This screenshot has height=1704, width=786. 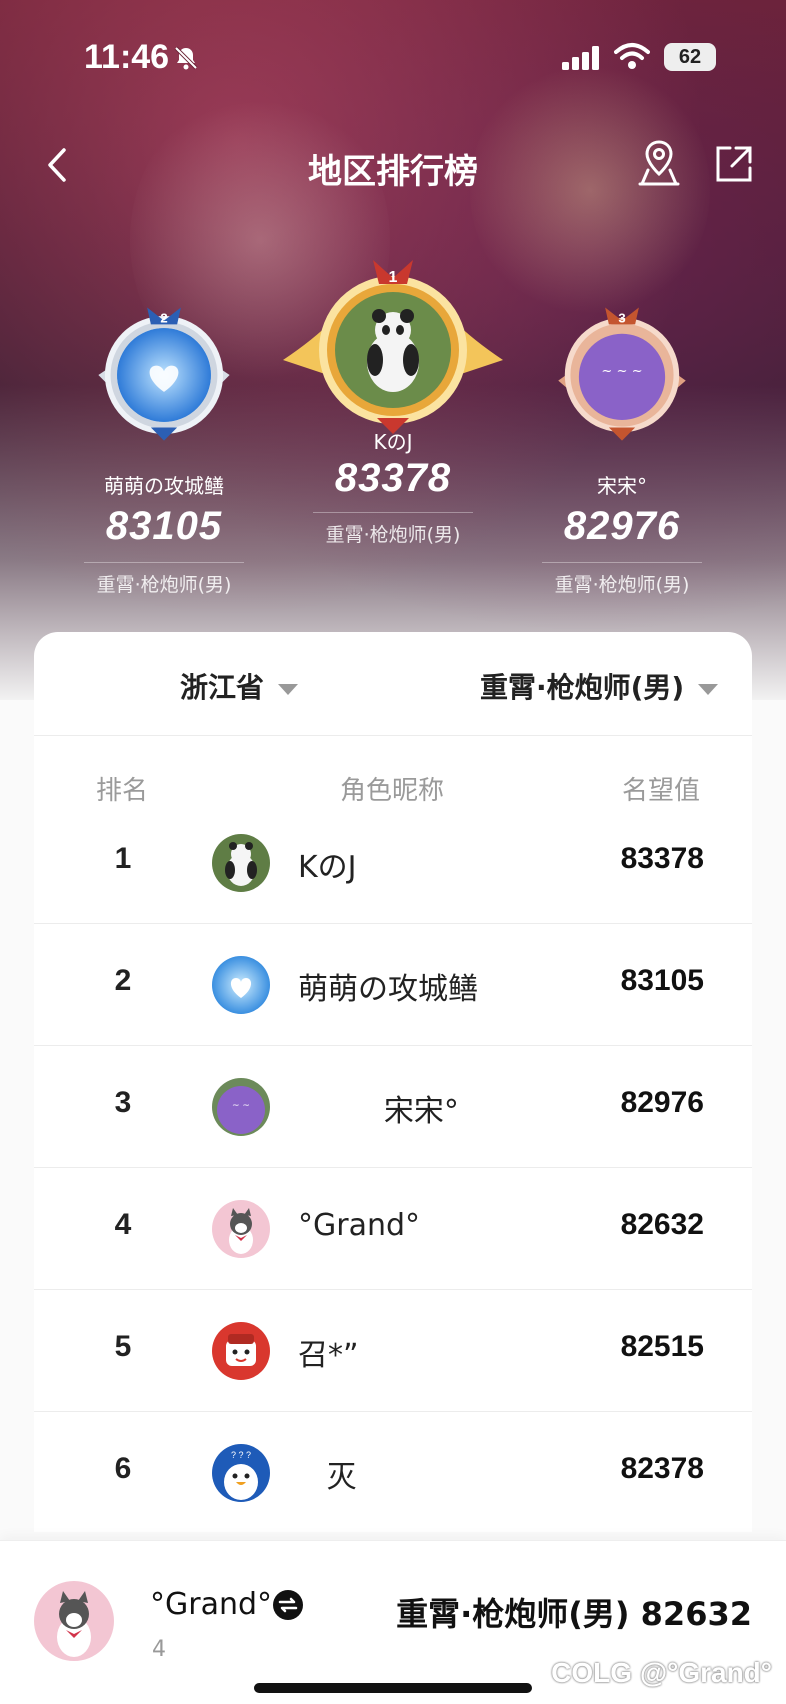 I want to click on status-time: 11:46, so click(x=127, y=57).